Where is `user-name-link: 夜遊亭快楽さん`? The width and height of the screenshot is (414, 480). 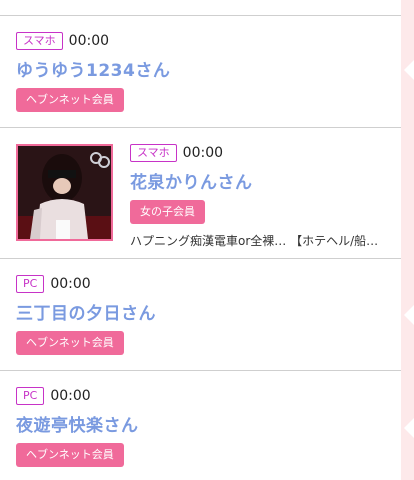
user-name-link: 夜遊亭快楽さん is located at coordinates (77, 423).